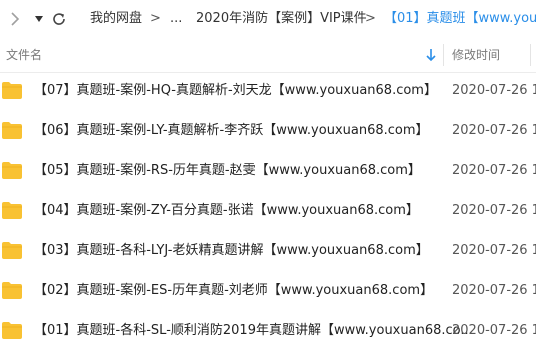  I want to click on file-name: 【05】真题班-案例-RS-历年真题-赵雯【www.youxuan68.com】, so click(227, 171).